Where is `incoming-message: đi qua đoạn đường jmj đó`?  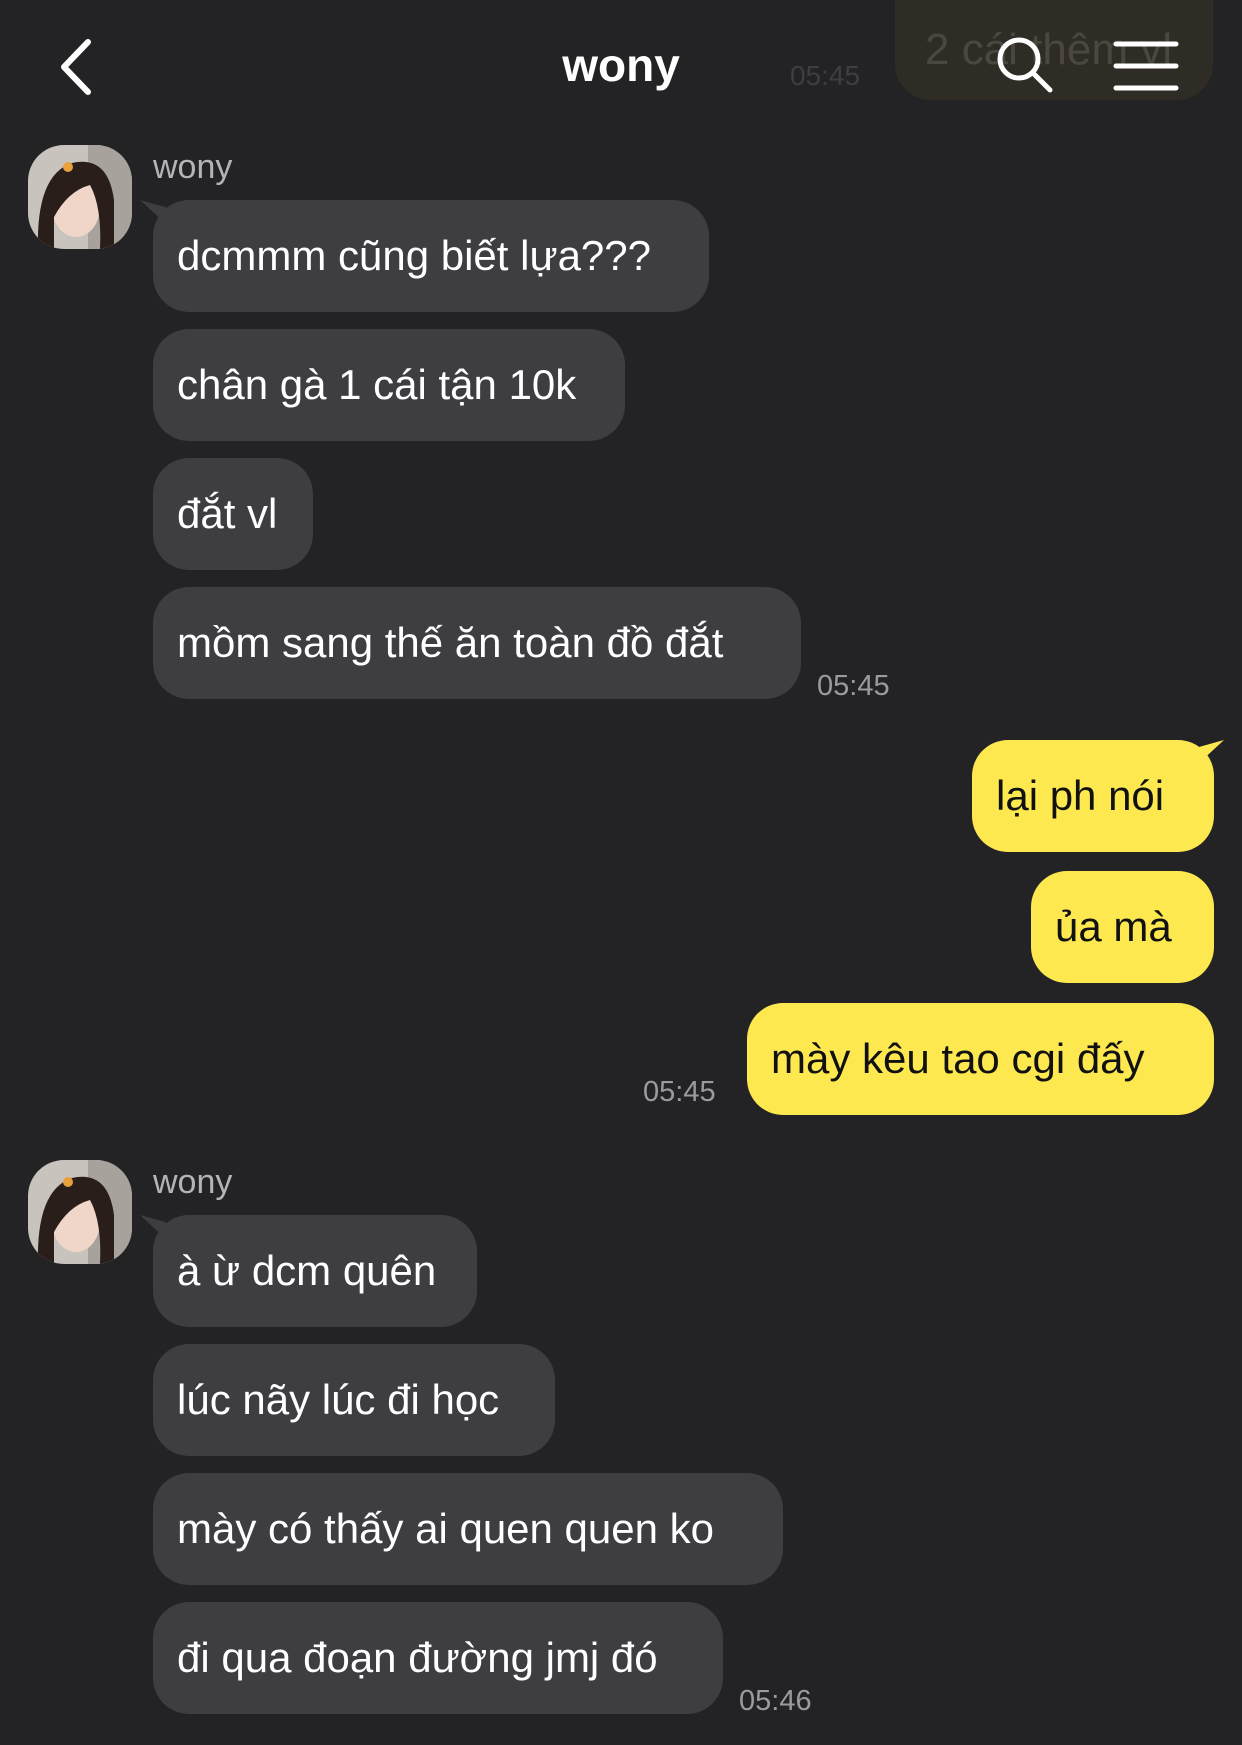 incoming-message: đi qua đoạn đường jmj đó is located at coordinates (438, 1658).